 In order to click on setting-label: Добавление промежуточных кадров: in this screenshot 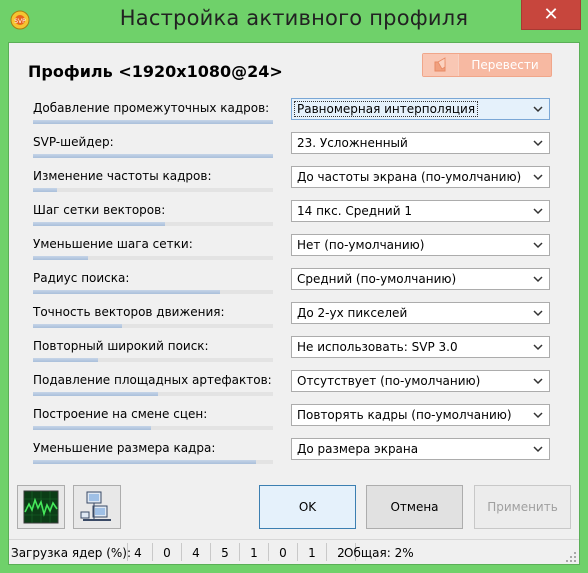, I will do `click(151, 108)`.